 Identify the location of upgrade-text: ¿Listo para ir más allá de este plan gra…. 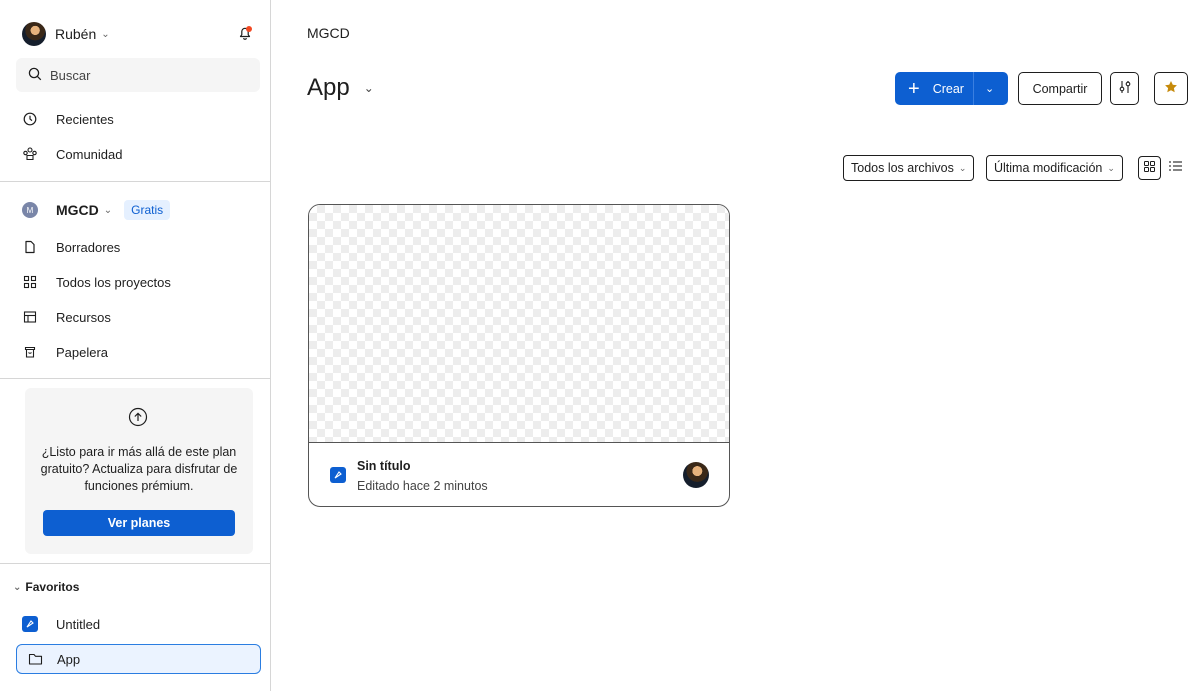
(139, 469).